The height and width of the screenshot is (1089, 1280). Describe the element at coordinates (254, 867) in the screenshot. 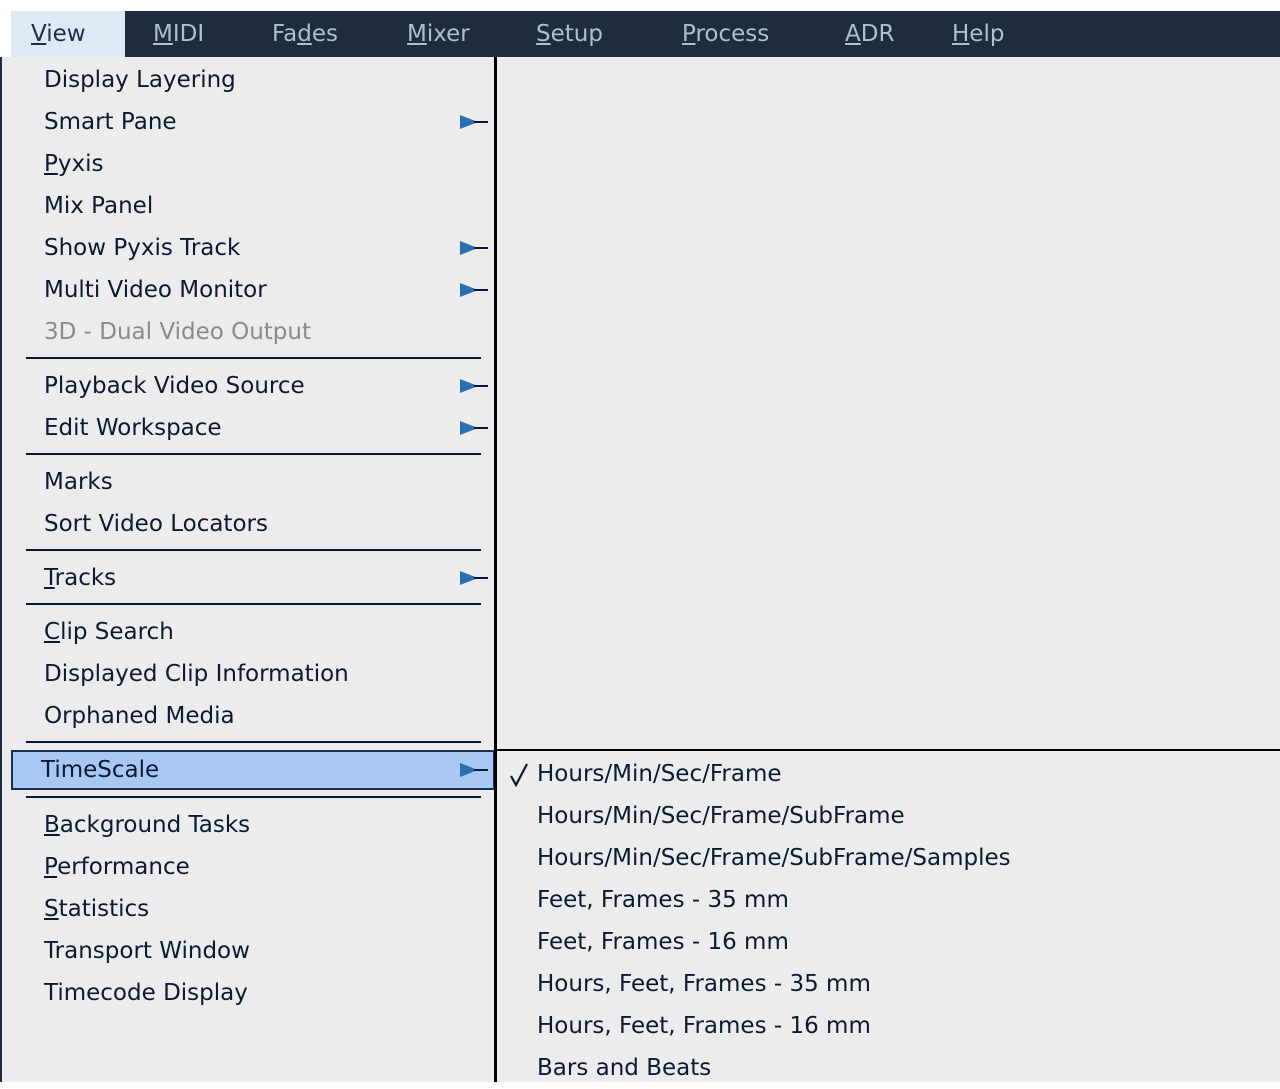

I see `menu-item-performance: Performance` at that location.